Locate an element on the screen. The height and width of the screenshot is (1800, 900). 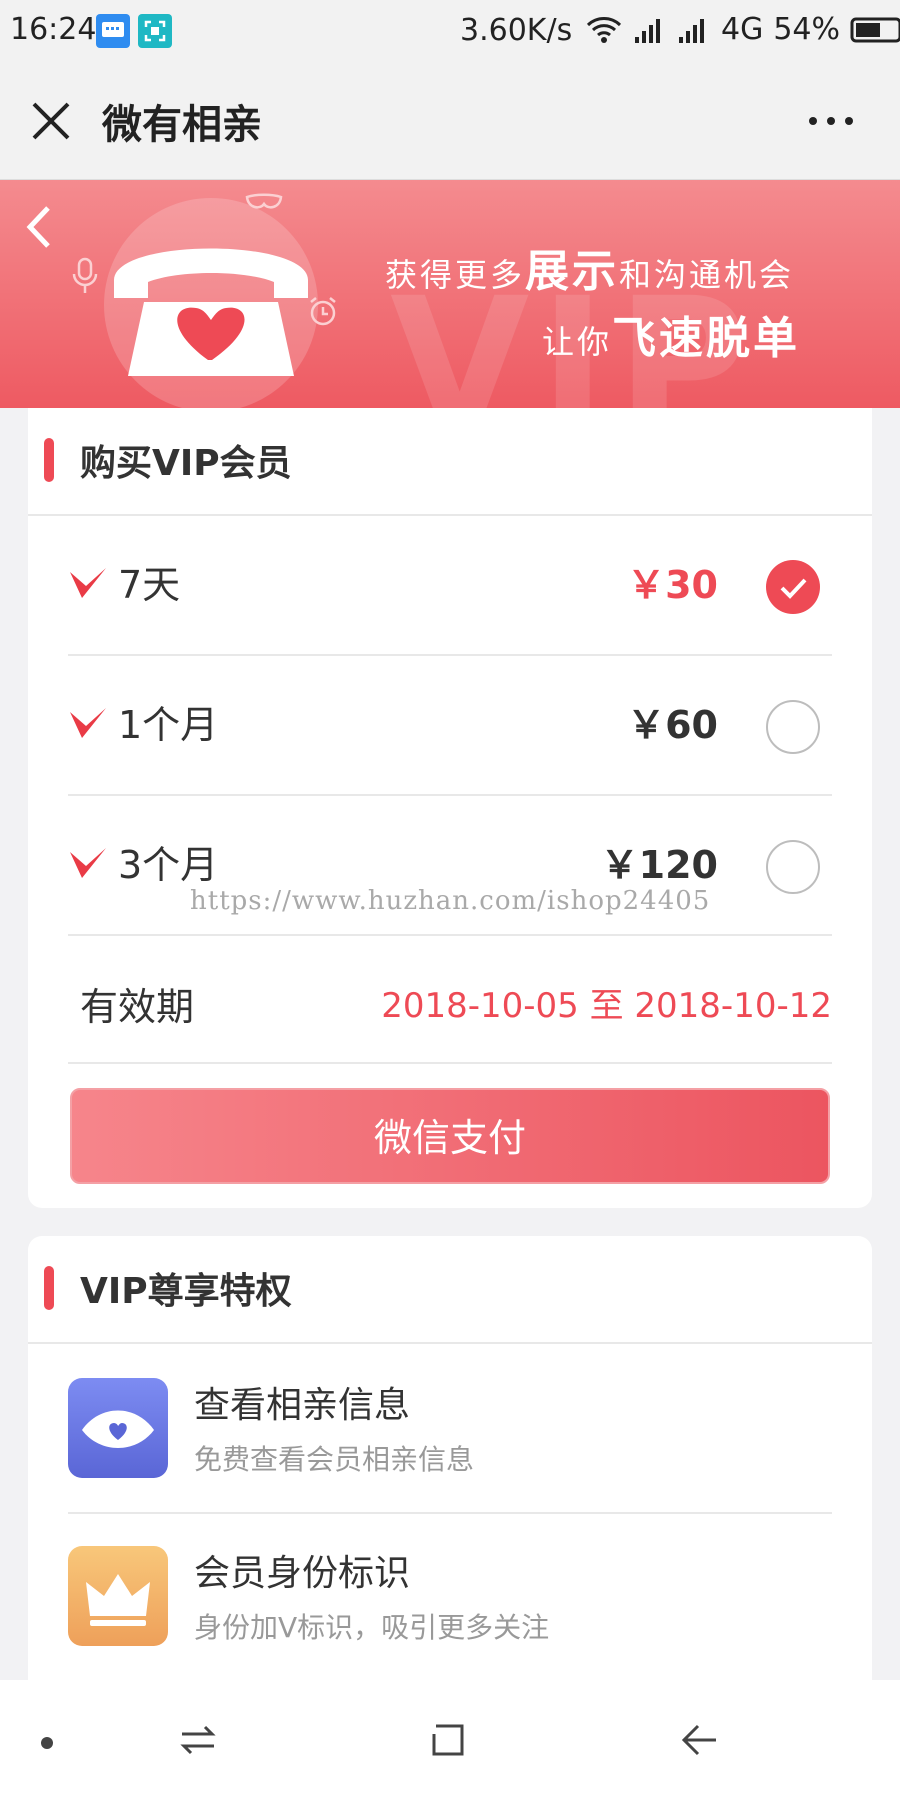
plan-radio-selected is located at coordinates (793, 587).